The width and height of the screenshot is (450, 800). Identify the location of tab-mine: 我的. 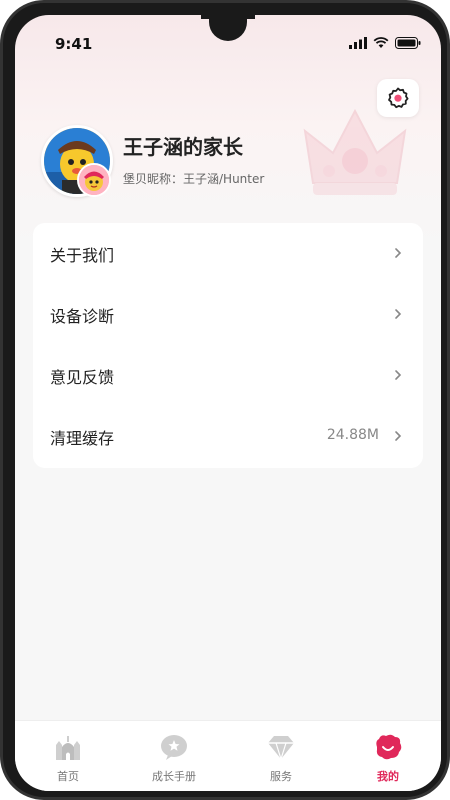
(388, 756).